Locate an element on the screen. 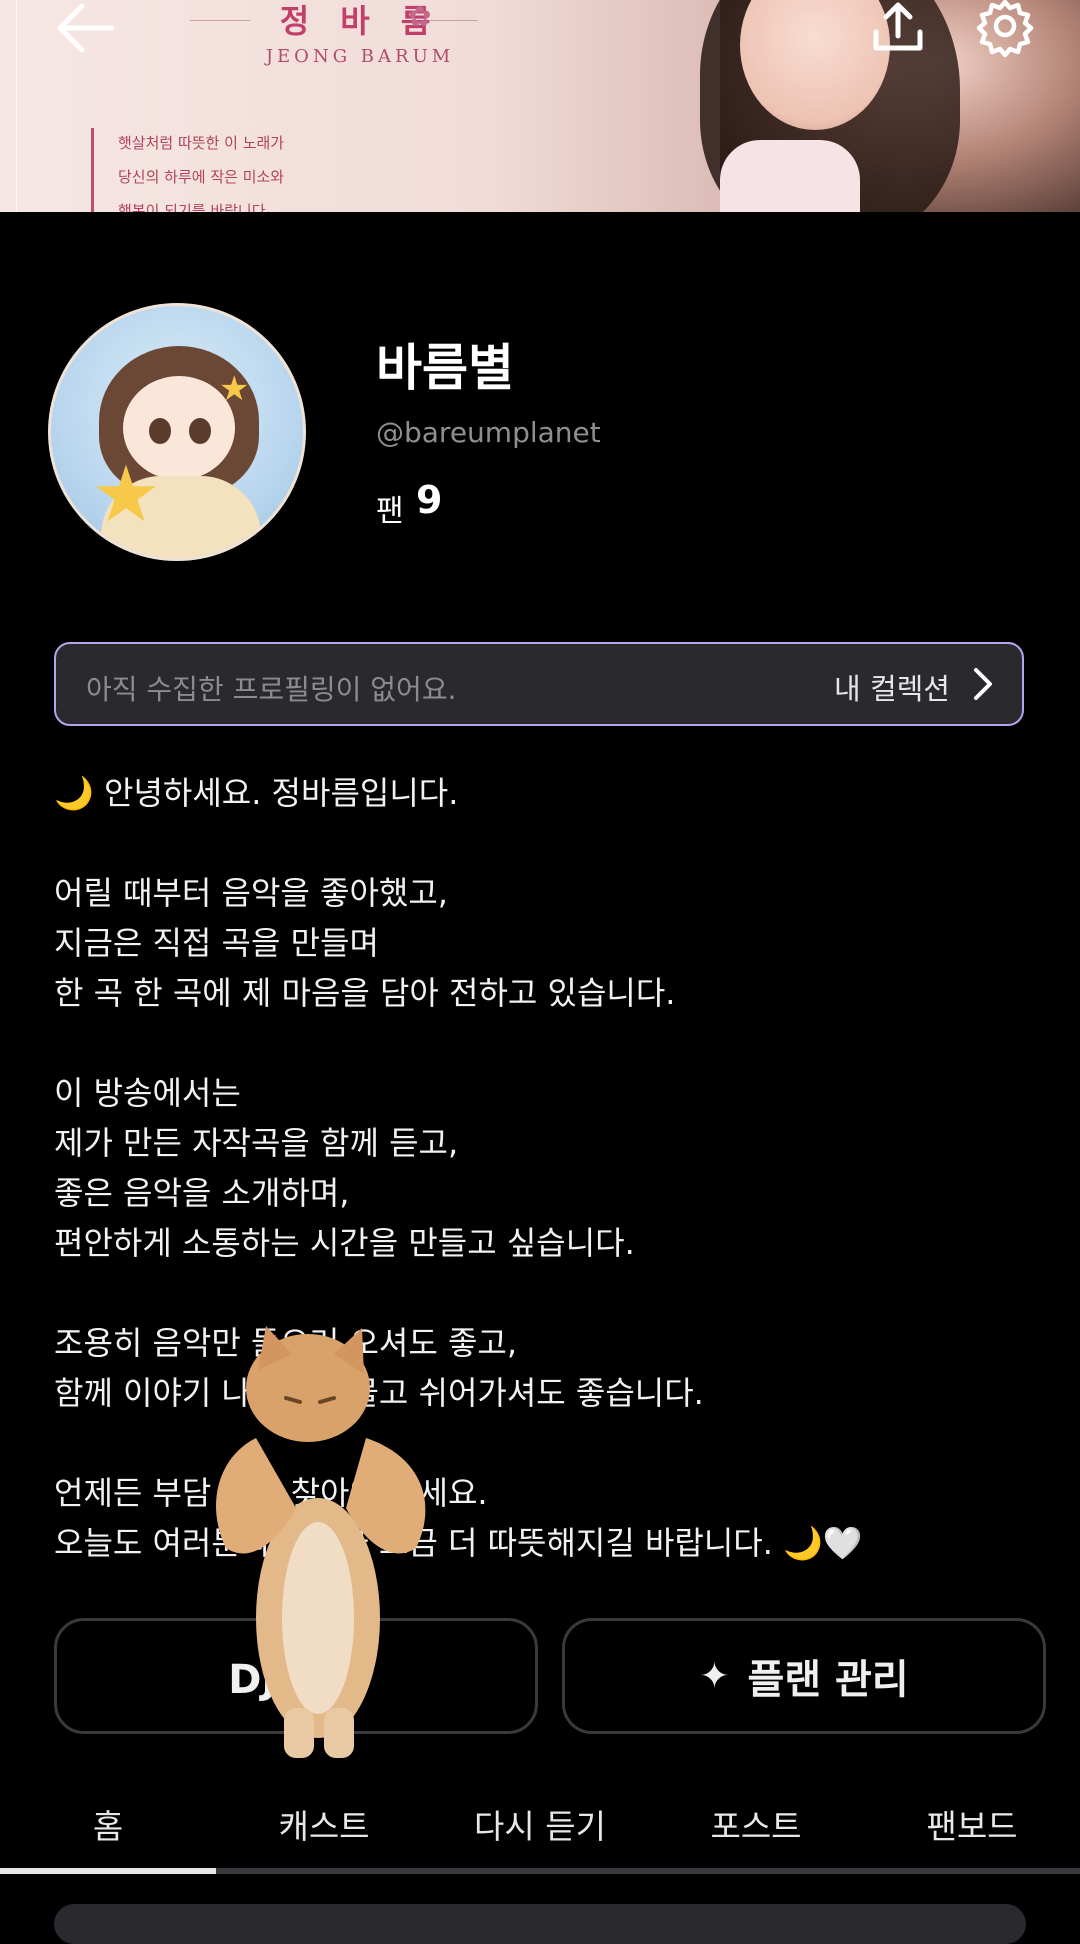 The image size is (1080, 1944). bio-line: 제가 만든 자작곡을 함께 듣고, is located at coordinates (256, 1143).